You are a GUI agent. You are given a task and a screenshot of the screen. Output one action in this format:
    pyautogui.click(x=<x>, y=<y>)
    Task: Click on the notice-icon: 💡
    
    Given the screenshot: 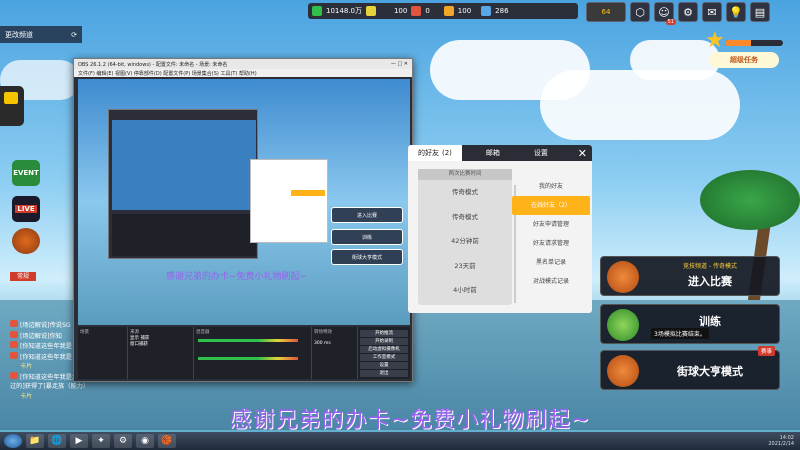 What is the action you would take?
    pyautogui.click(x=736, y=12)
    